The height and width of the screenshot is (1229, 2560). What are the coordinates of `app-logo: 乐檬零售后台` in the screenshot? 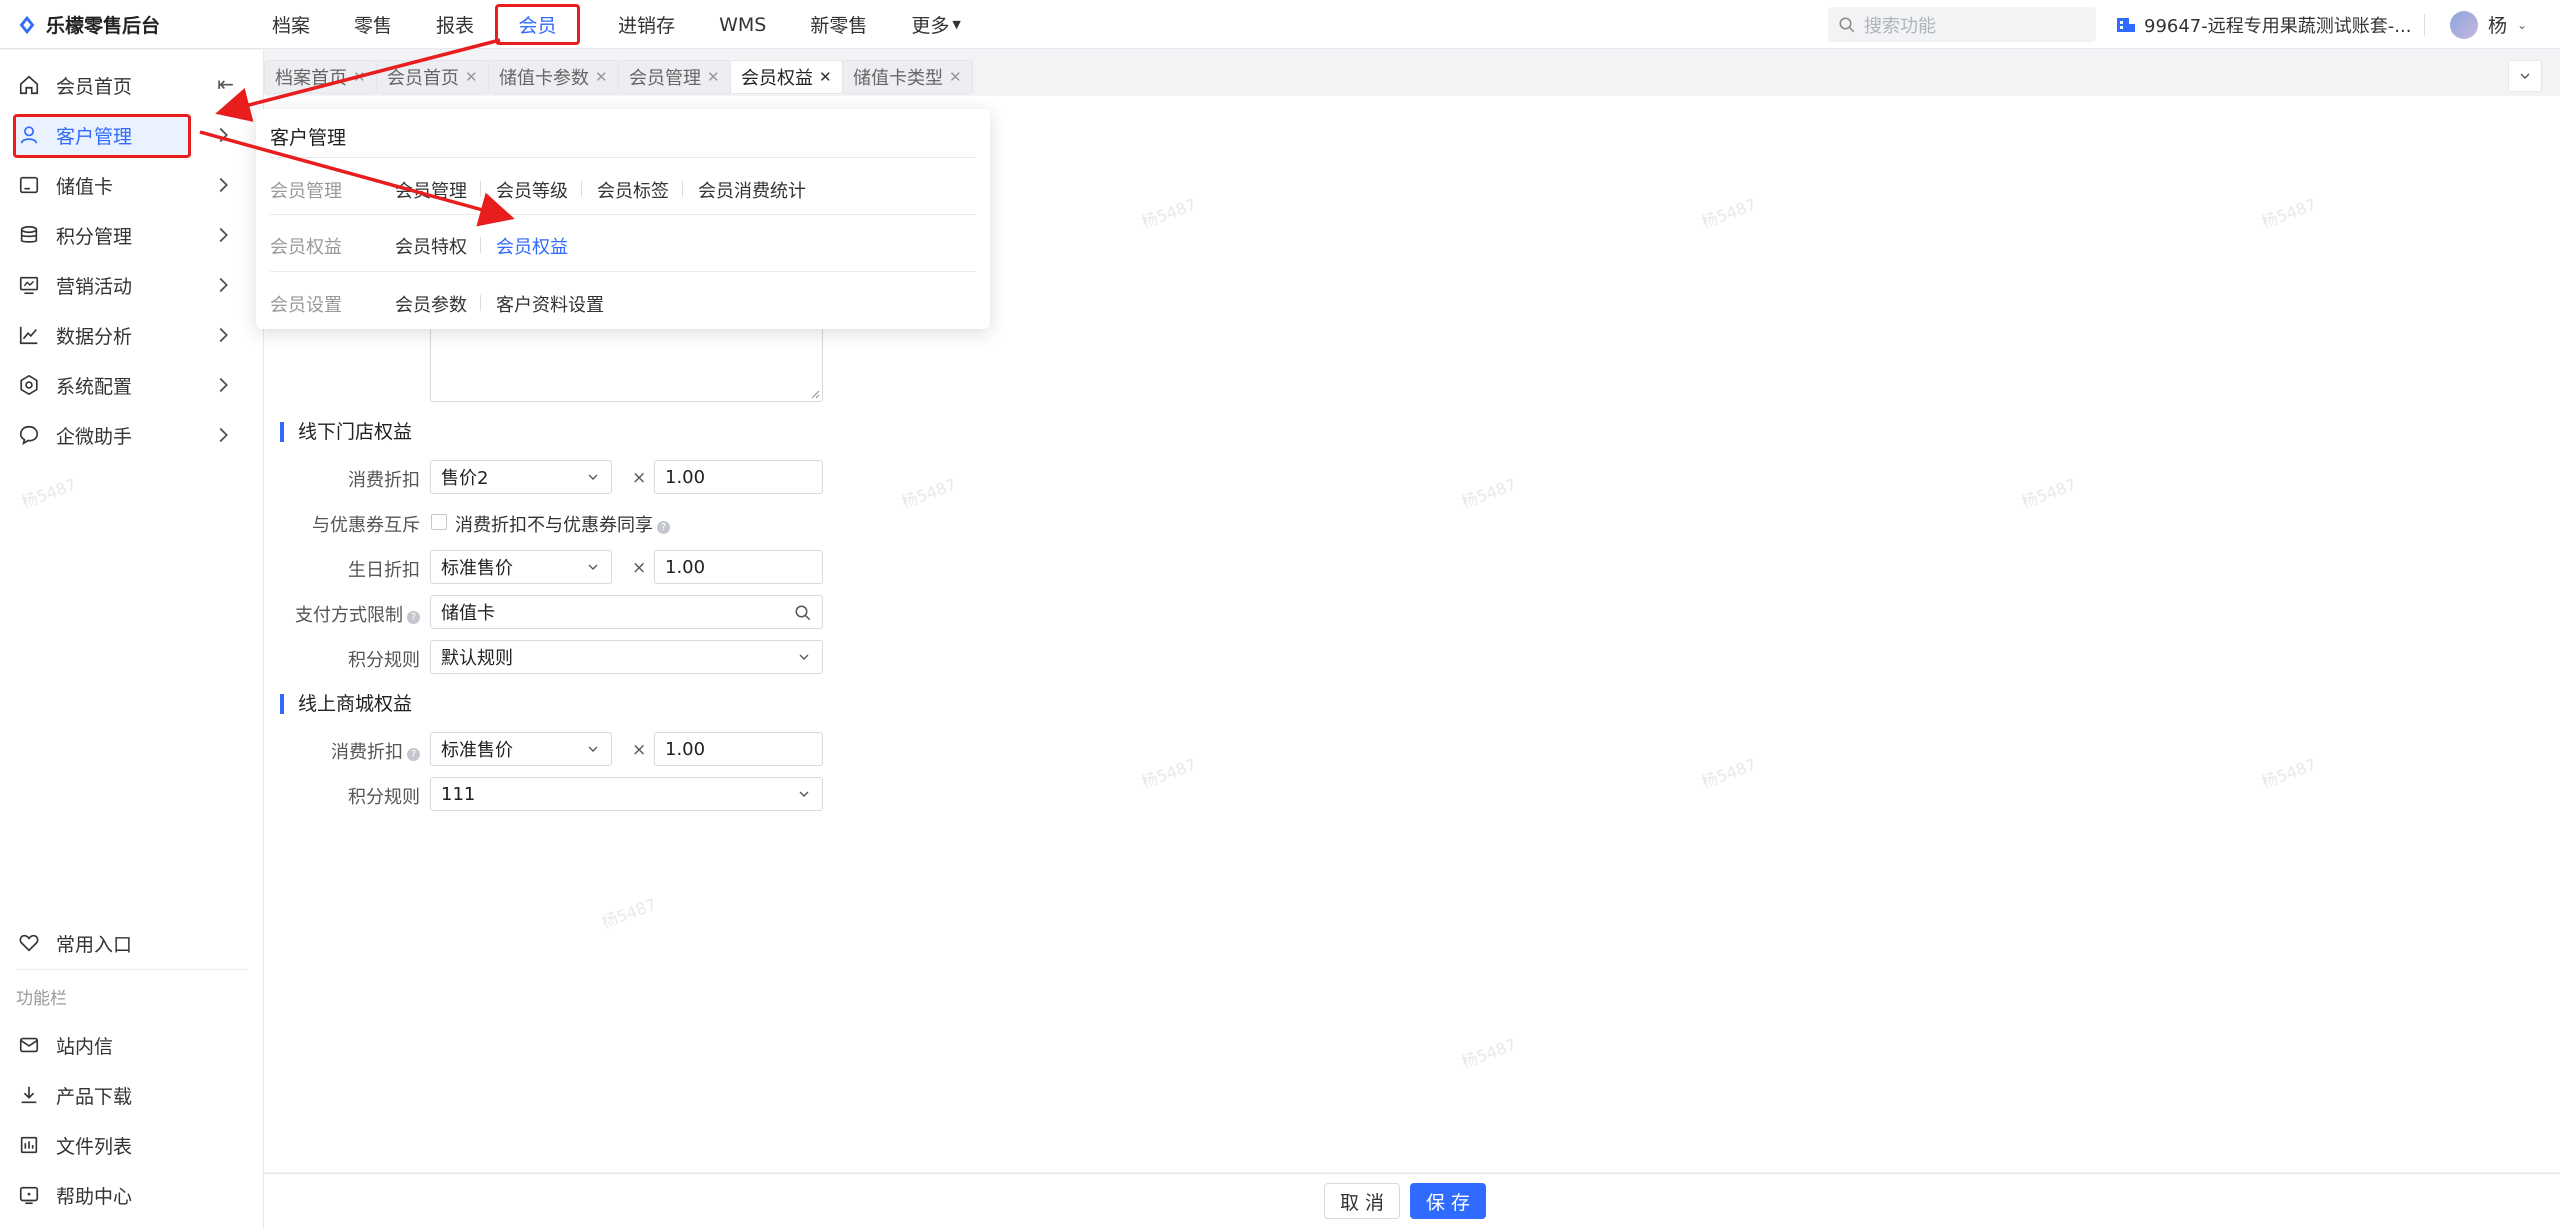 It's located at (88, 24).